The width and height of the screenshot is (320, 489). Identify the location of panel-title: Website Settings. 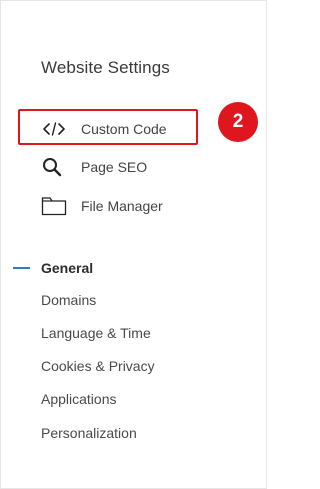
(105, 67).